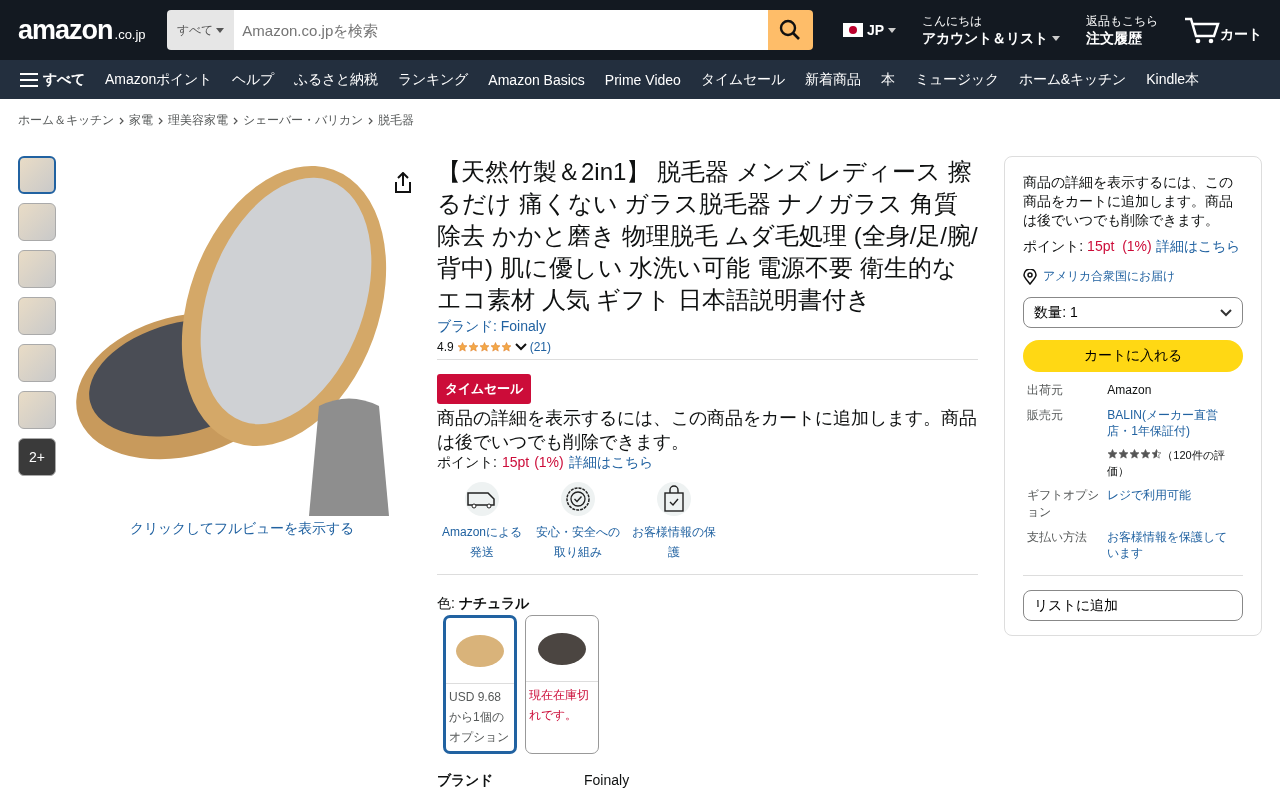 Image resolution: width=1280 pixels, height=800 pixels. Describe the element at coordinates (253, 79) in the screenshot. I see `nav-link: ヘルプ` at that location.